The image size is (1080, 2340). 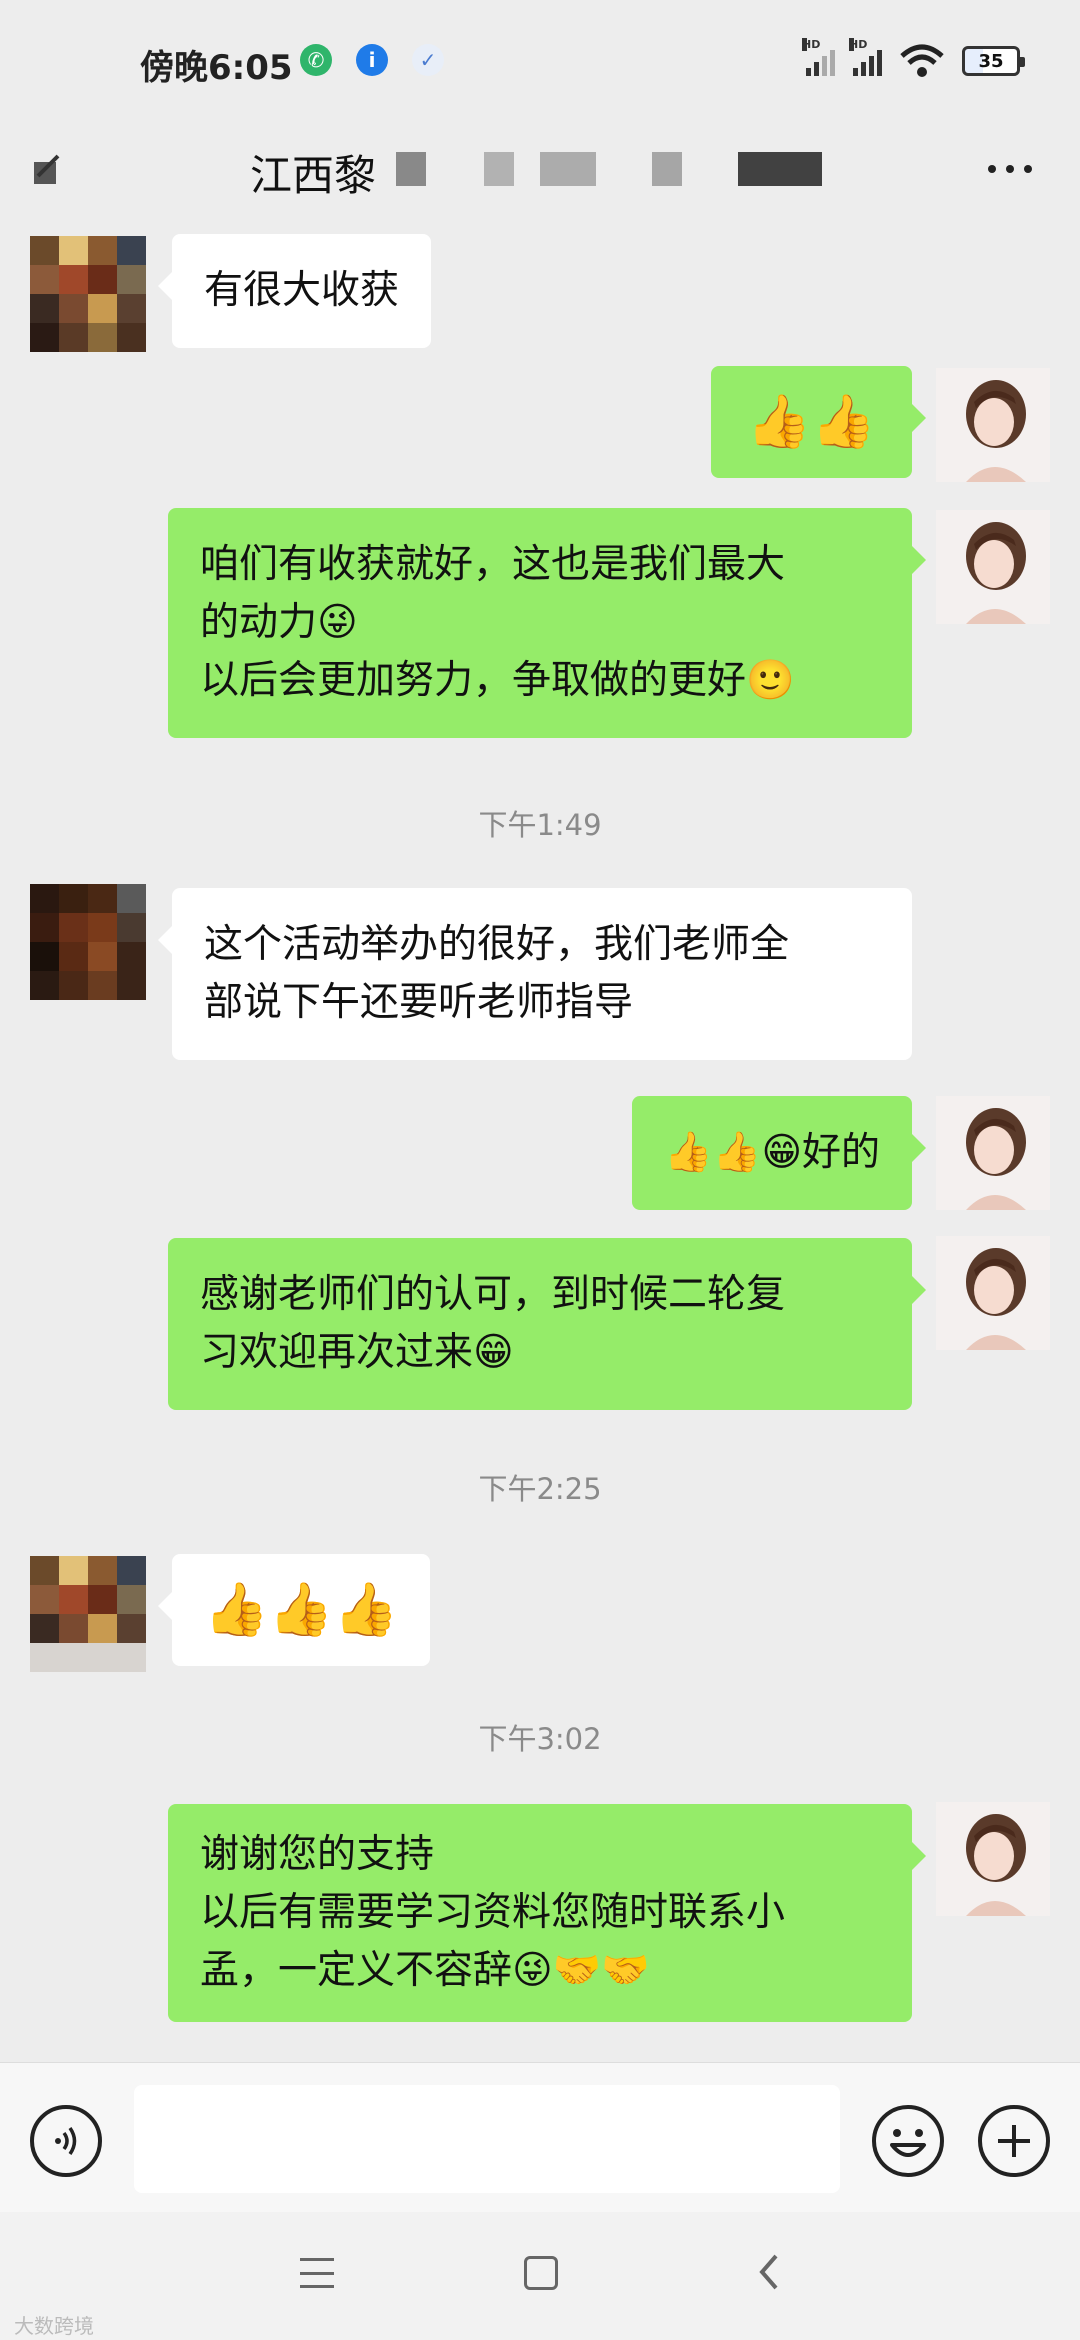 What do you see at coordinates (779, 1153) in the screenshot?
I see `message-bubble-outgoing: 👍👍😁好的` at bounding box center [779, 1153].